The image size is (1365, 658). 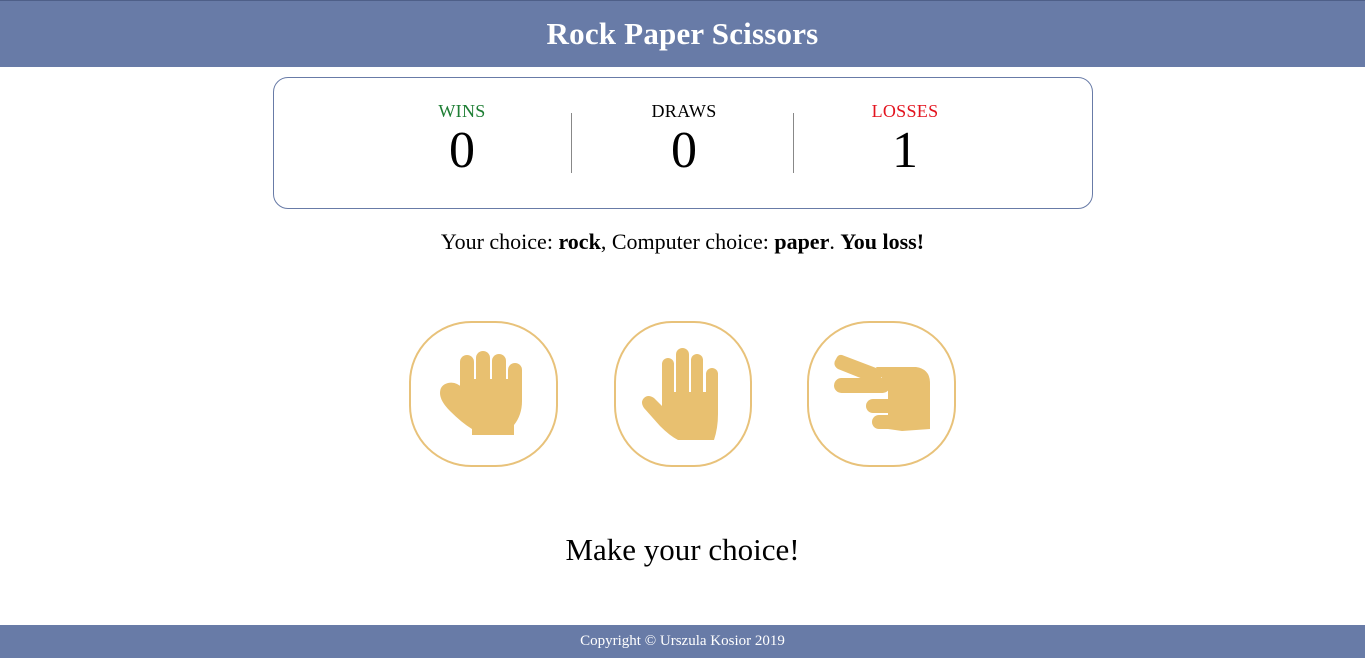 What do you see at coordinates (462, 111) in the screenshot?
I see `wins-label: WINS` at bounding box center [462, 111].